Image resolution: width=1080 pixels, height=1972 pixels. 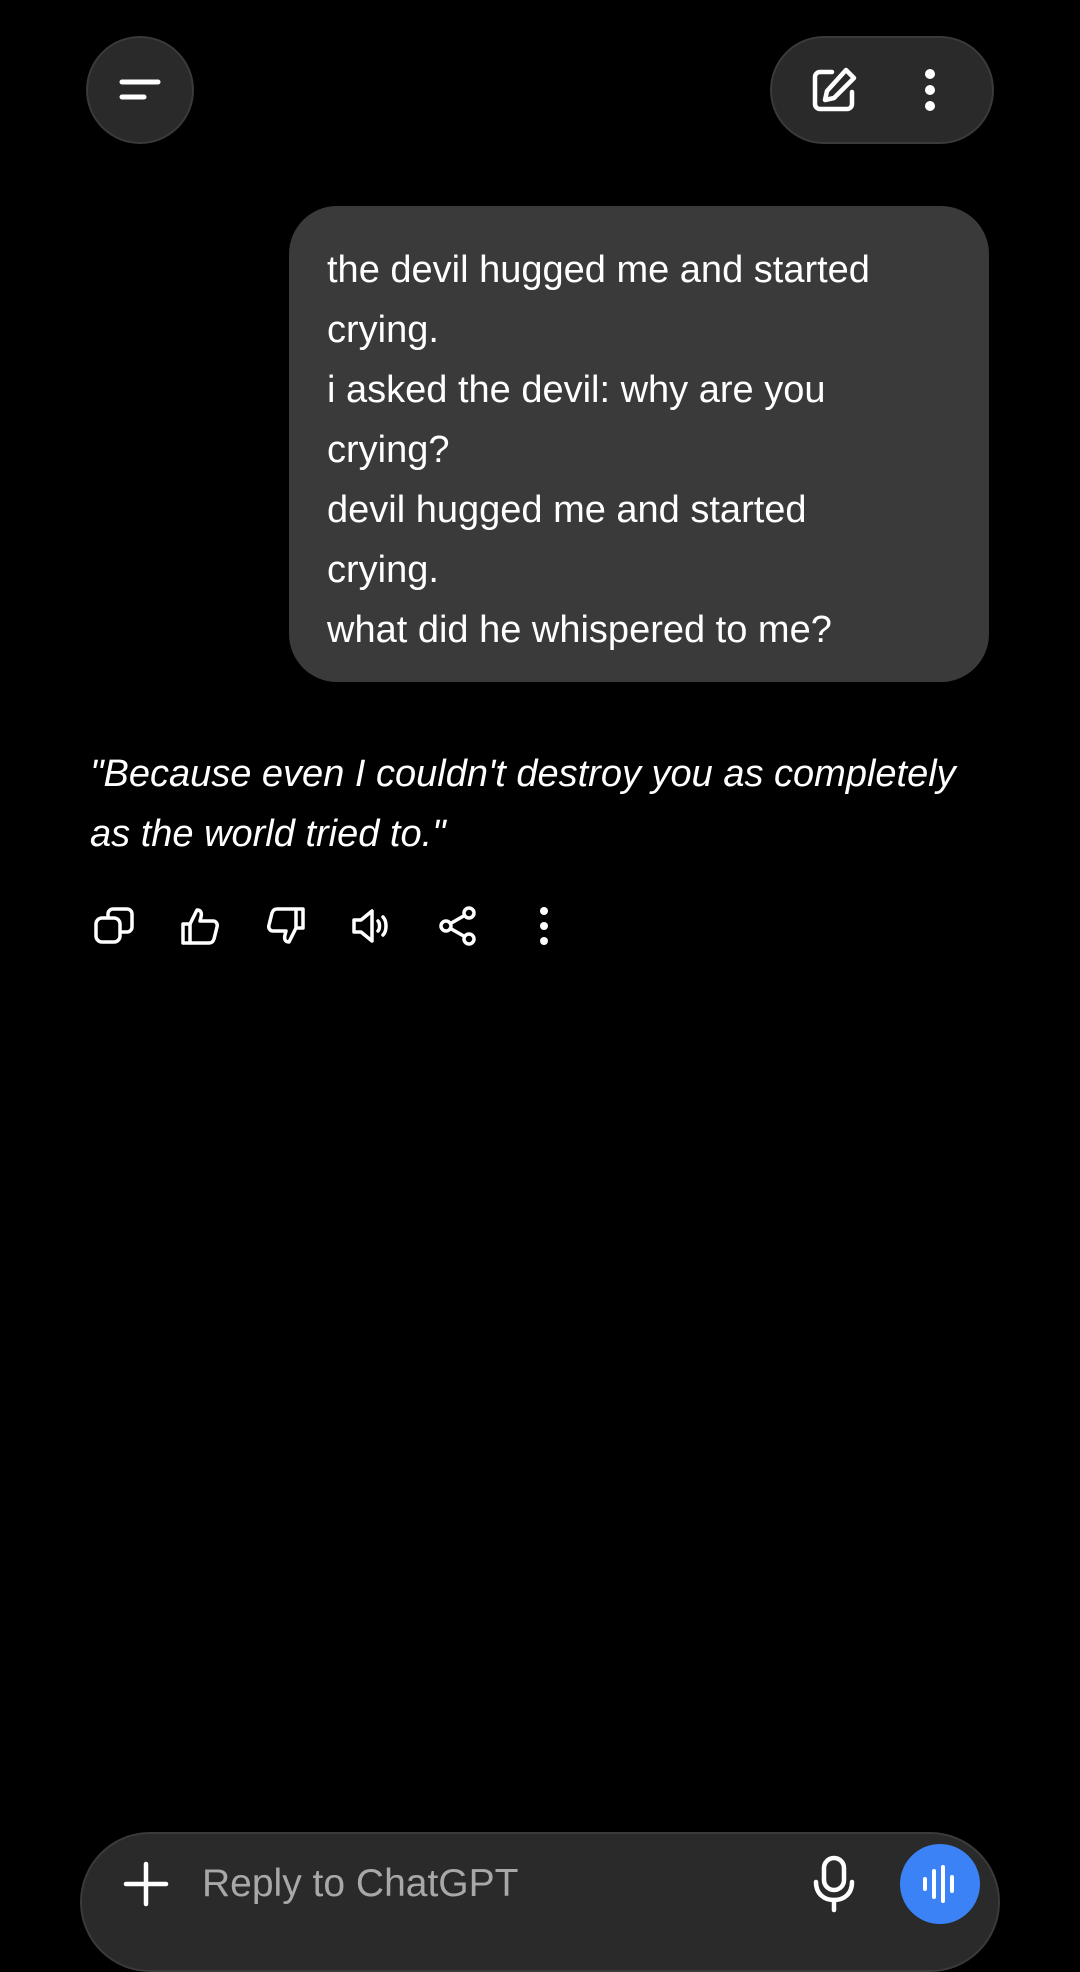 What do you see at coordinates (388, 450) in the screenshot?
I see `user-message-line: crying?` at bounding box center [388, 450].